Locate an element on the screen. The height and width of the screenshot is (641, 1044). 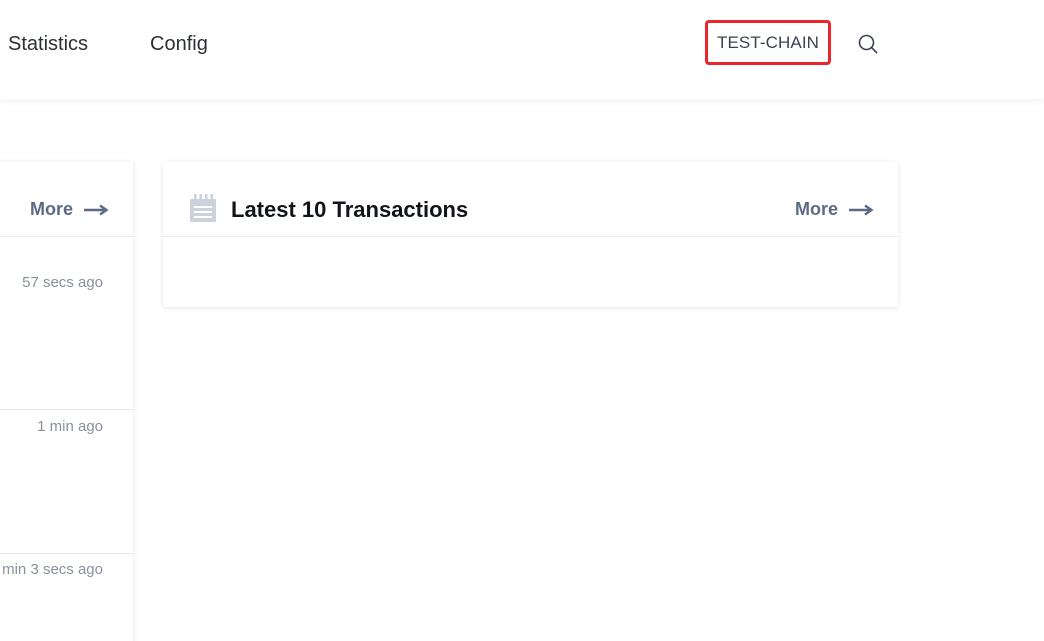
blocks-more-link: More is located at coordinates (69, 209).